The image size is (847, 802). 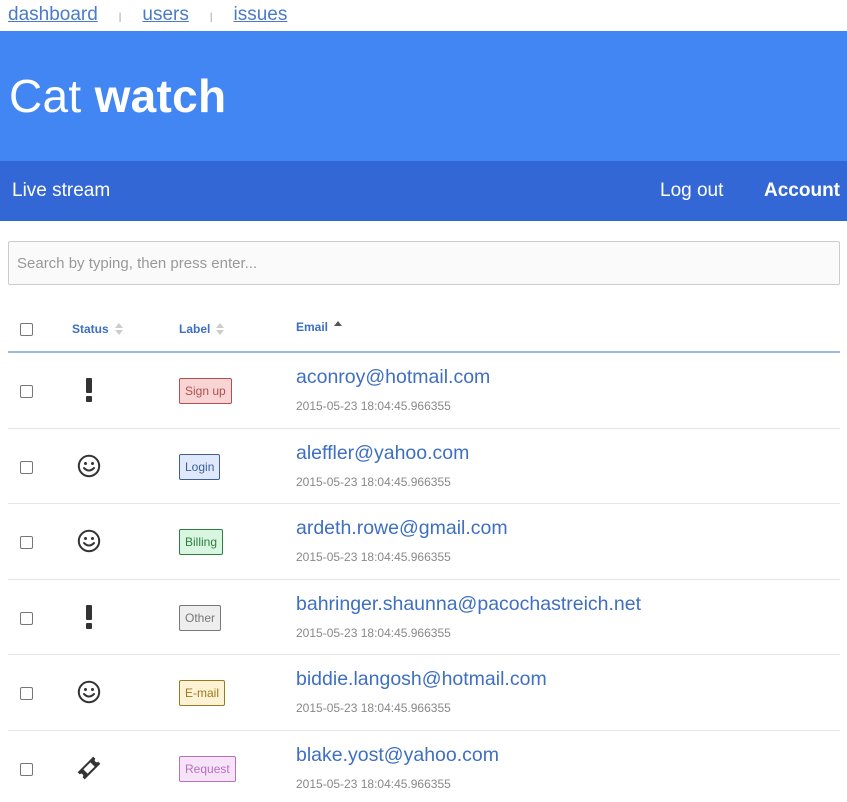 I want to click on email-link: blake.yost@yahoo.com, so click(x=397, y=755).